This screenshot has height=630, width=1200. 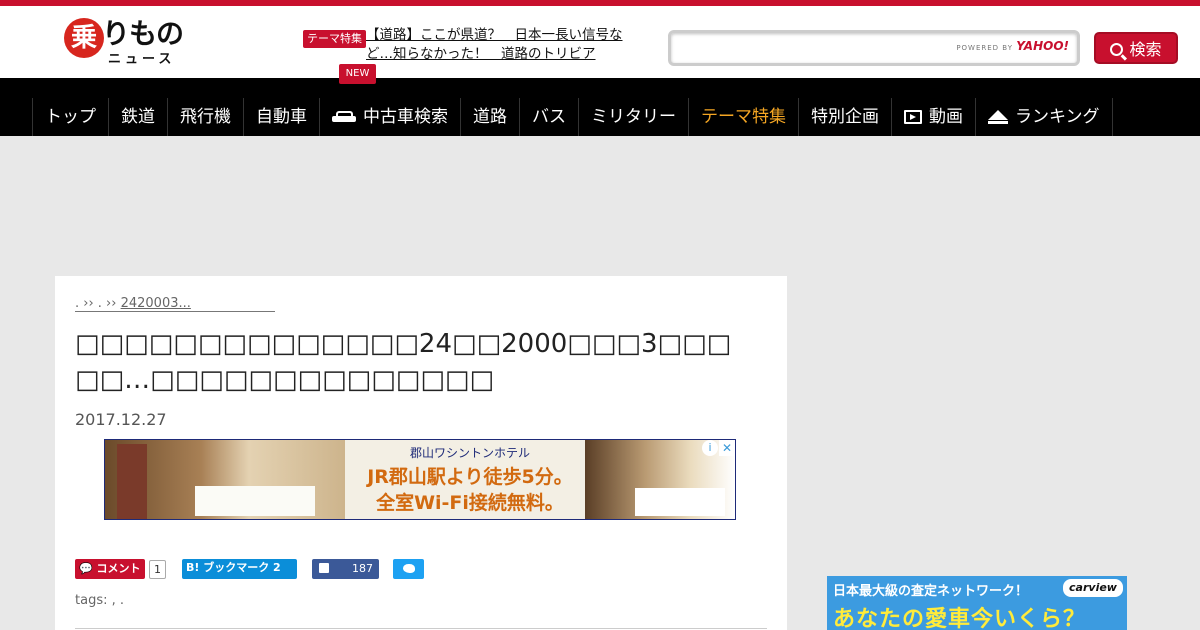 What do you see at coordinates (239, 569) in the screenshot?
I see `hatena-bookmark-button: B! ブックマーク 2` at bounding box center [239, 569].